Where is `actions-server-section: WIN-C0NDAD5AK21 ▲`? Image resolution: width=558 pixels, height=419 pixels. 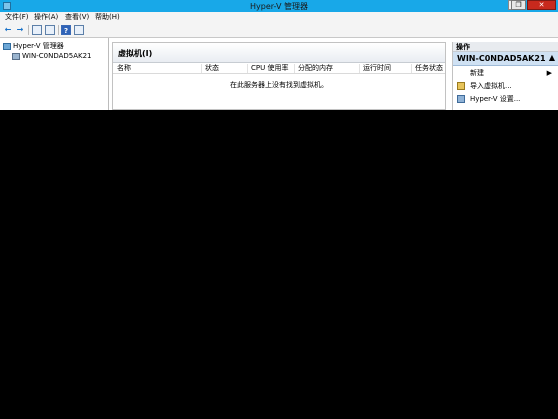 actions-server-section: WIN-C0NDAD5AK21 ▲ is located at coordinates (505, 59).